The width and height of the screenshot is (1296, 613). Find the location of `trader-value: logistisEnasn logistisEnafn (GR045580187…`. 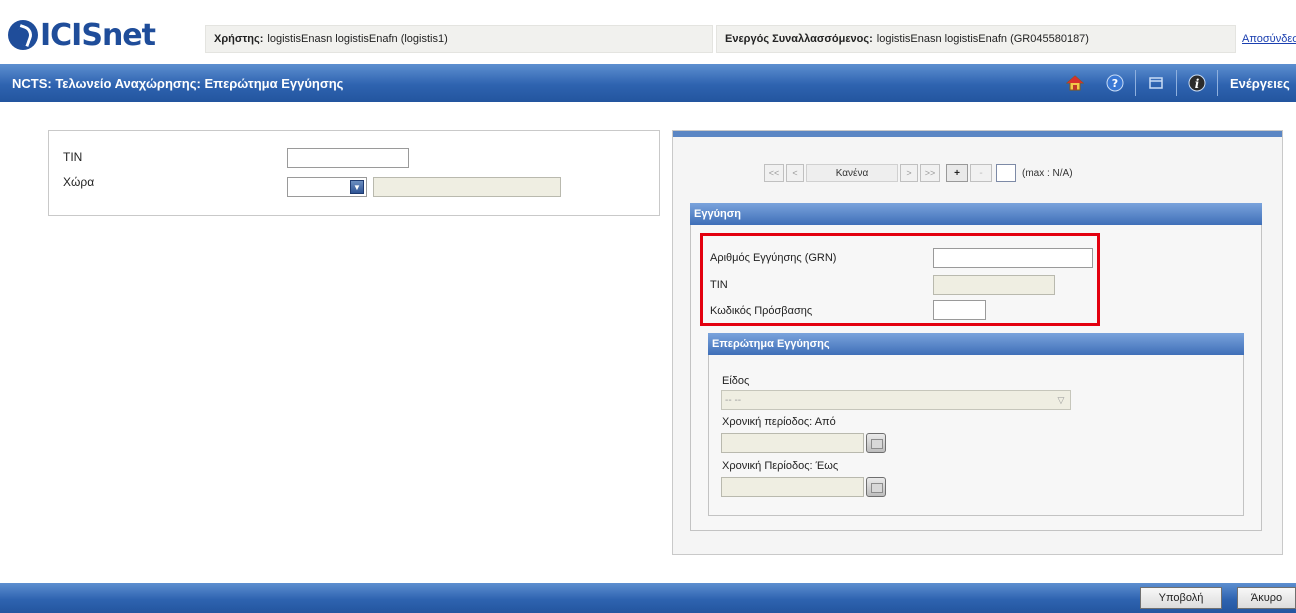

trader-value: logistisEnasn logistisEnafn (GR045580187… is located at coordinates (982, 39).